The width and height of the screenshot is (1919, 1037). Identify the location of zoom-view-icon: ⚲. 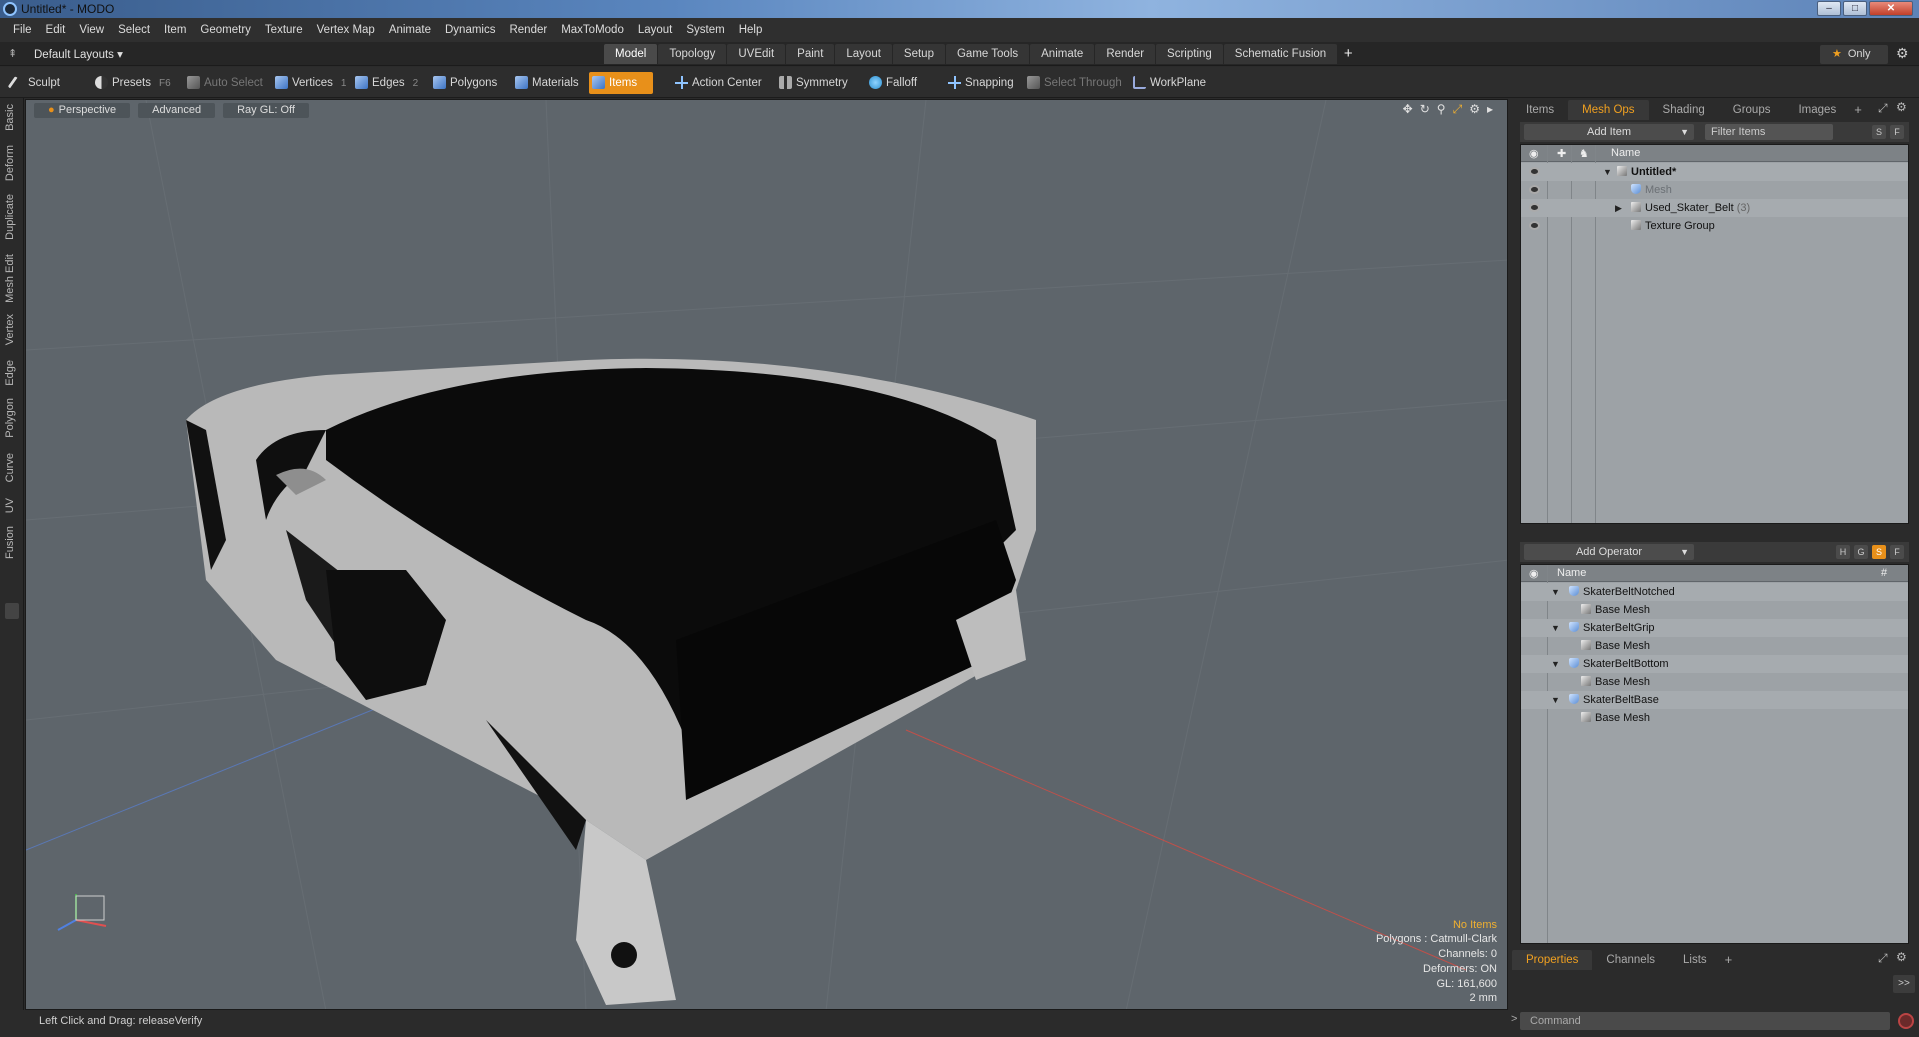
(1441, 109).